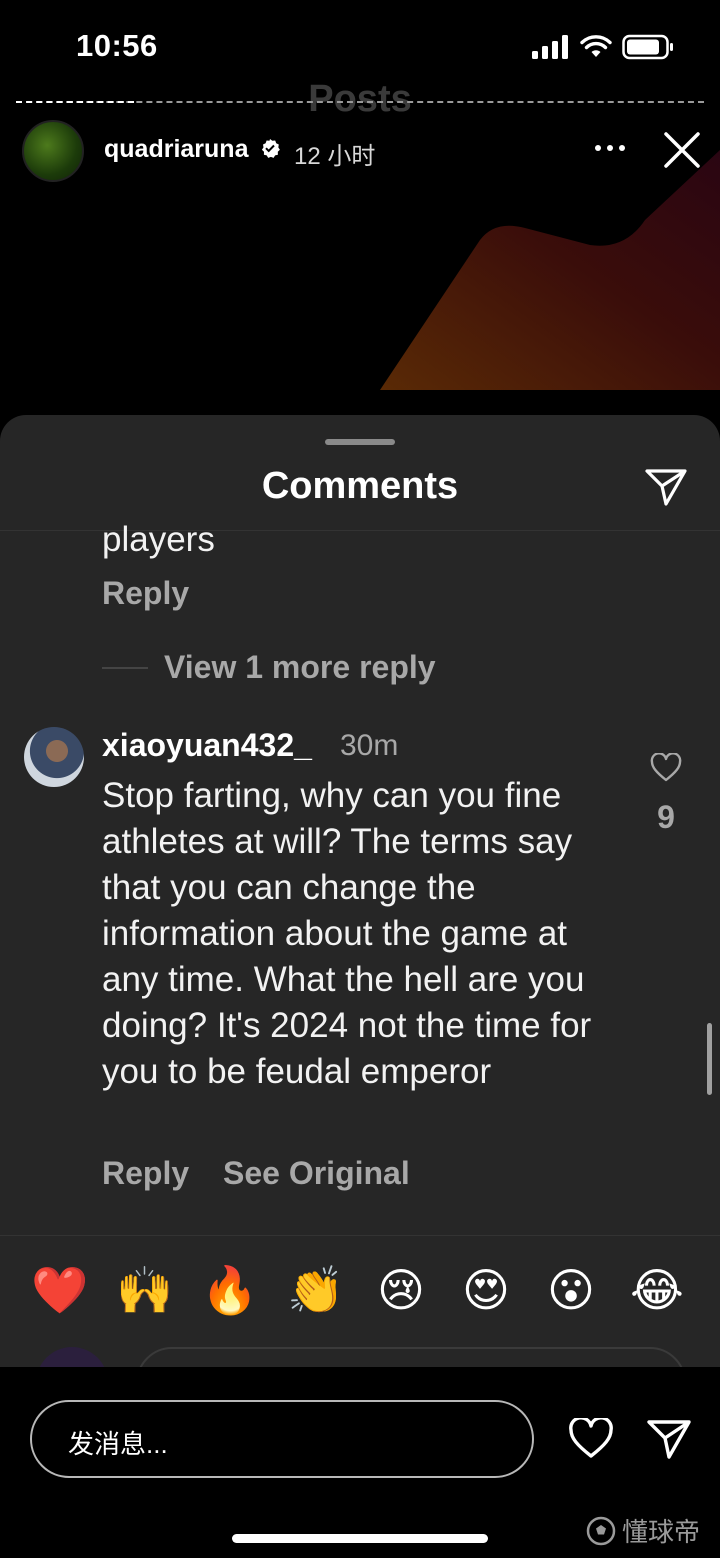 The height and width of the screenshot is (1558, 720). What do you see at coordinates (230, 1290) in the screenshot?
I see `emoji-fire: 🔥` at bounding box center [230, 1290].